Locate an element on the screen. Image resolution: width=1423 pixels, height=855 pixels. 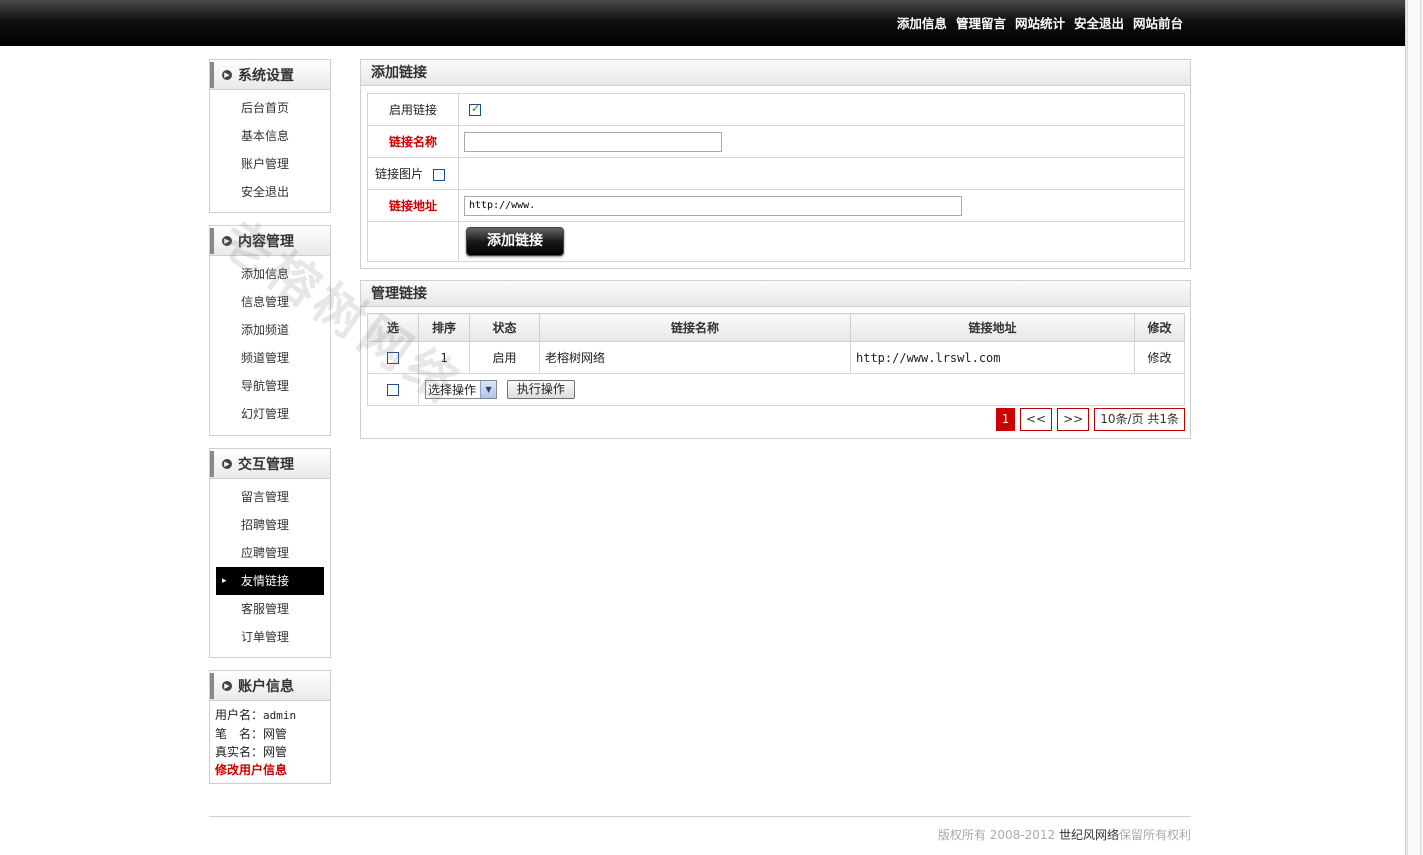
sidebar-item-friend-links: 友情链接 is located at coordinates (270, 581).